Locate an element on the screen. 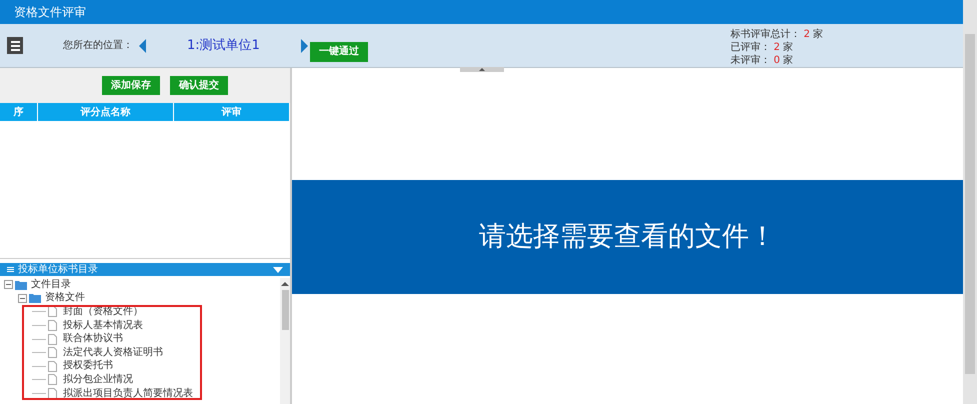 The image size is (977, 404). collapse-handle is located at coordinates (482, 69).